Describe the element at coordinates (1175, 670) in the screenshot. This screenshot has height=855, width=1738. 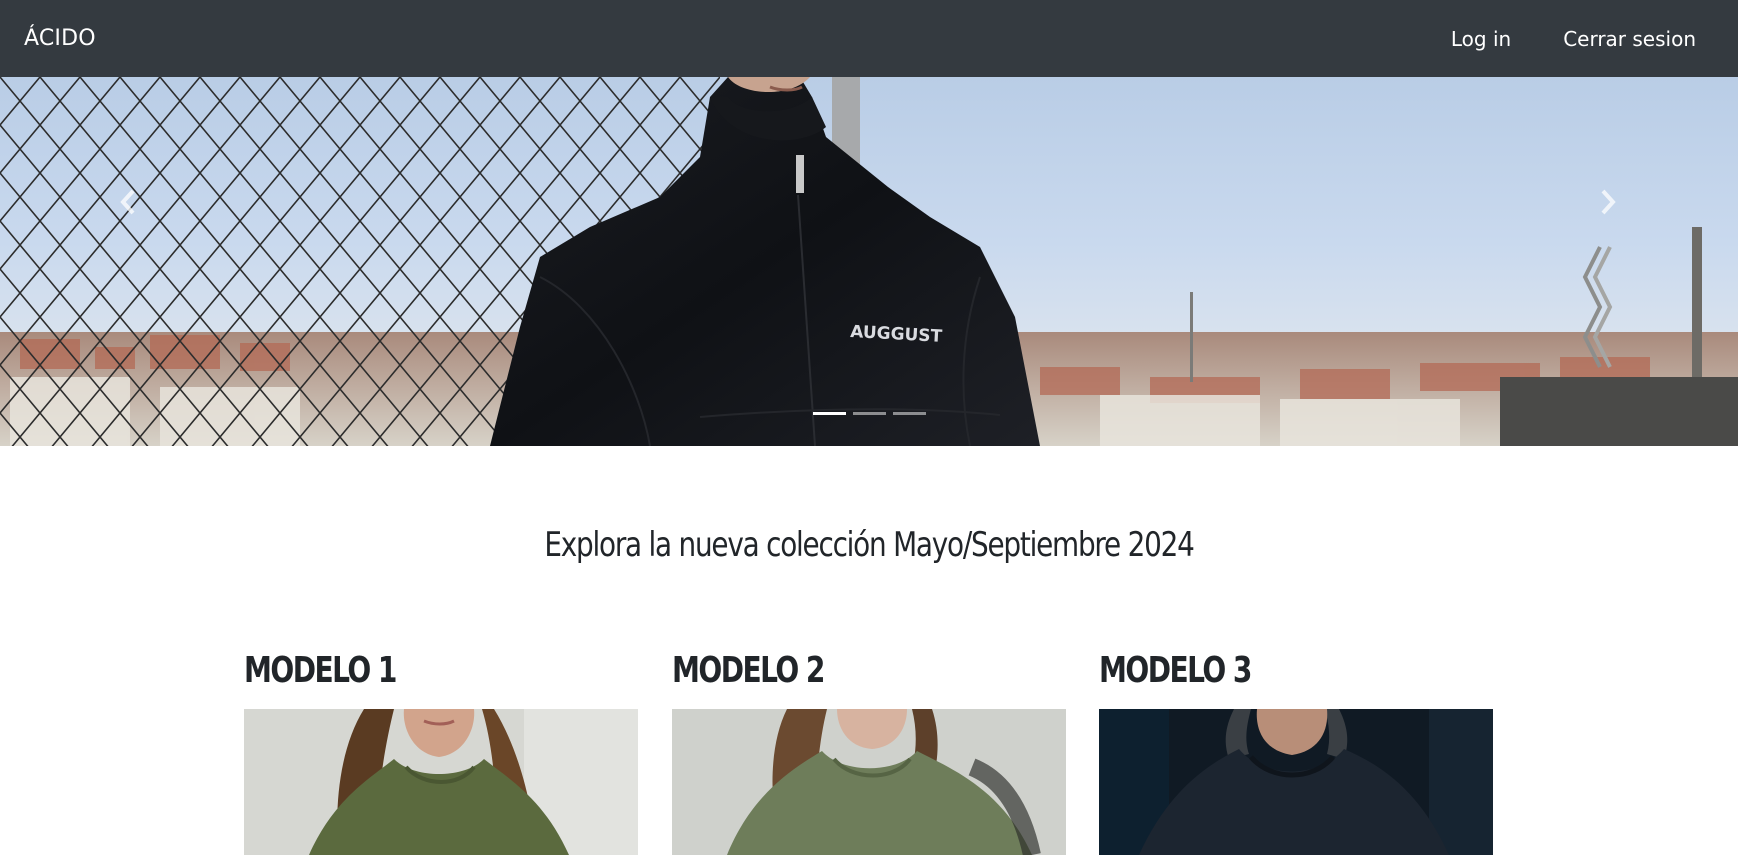
I see `model-title: MODELO 3` at that location.